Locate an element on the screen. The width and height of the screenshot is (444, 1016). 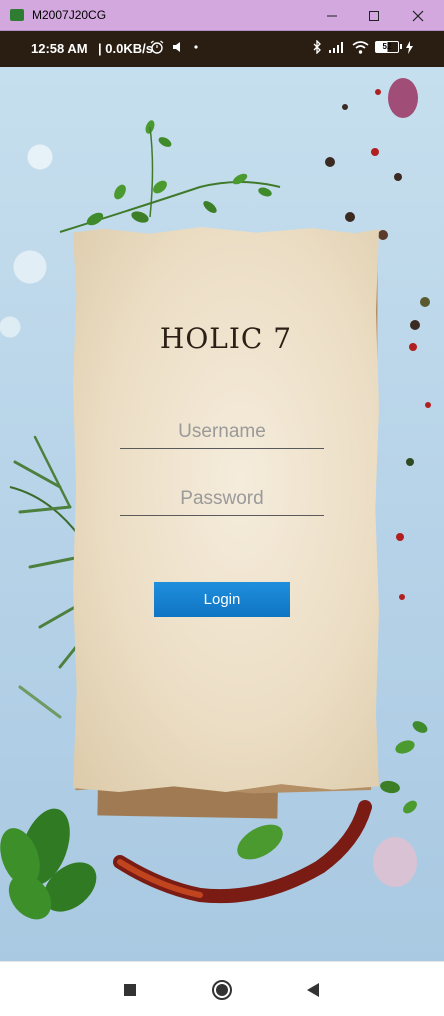
window-titlebar: M2007J20CG is located at coordinates (222, 15).